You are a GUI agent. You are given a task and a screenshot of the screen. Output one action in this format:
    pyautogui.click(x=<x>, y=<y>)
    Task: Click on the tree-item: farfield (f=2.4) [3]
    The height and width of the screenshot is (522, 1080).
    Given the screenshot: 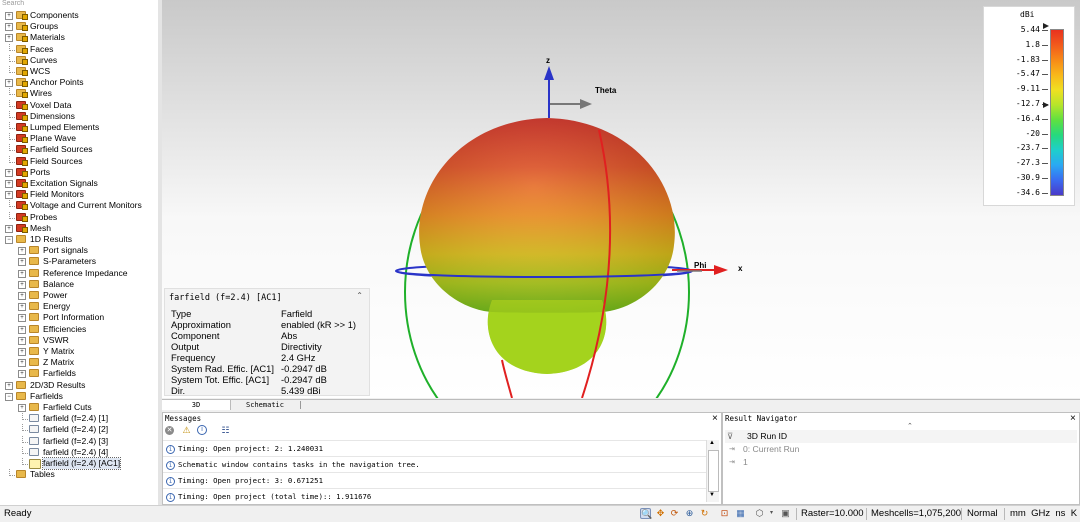 What is the action you would take?
    pyautogui.click(x=78, y=441)
    